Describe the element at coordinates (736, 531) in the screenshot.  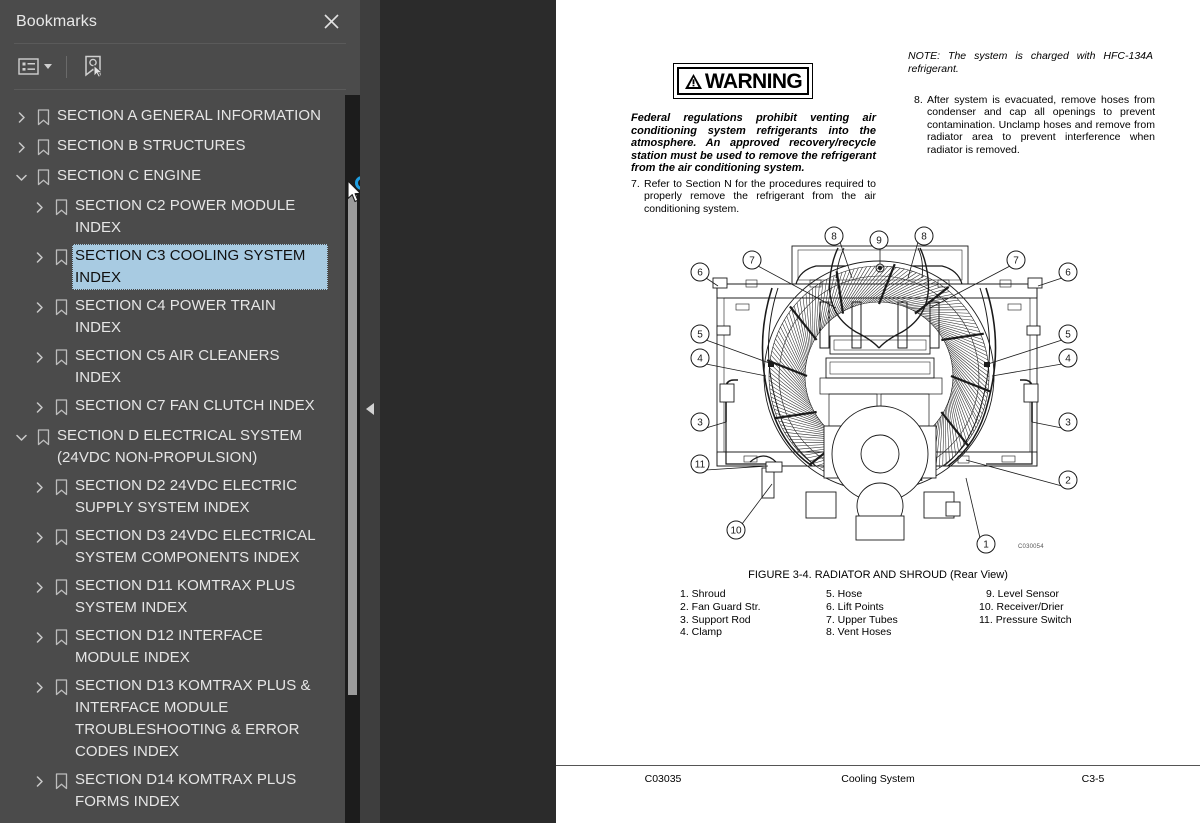
I see `svg-text: 10` at that location.